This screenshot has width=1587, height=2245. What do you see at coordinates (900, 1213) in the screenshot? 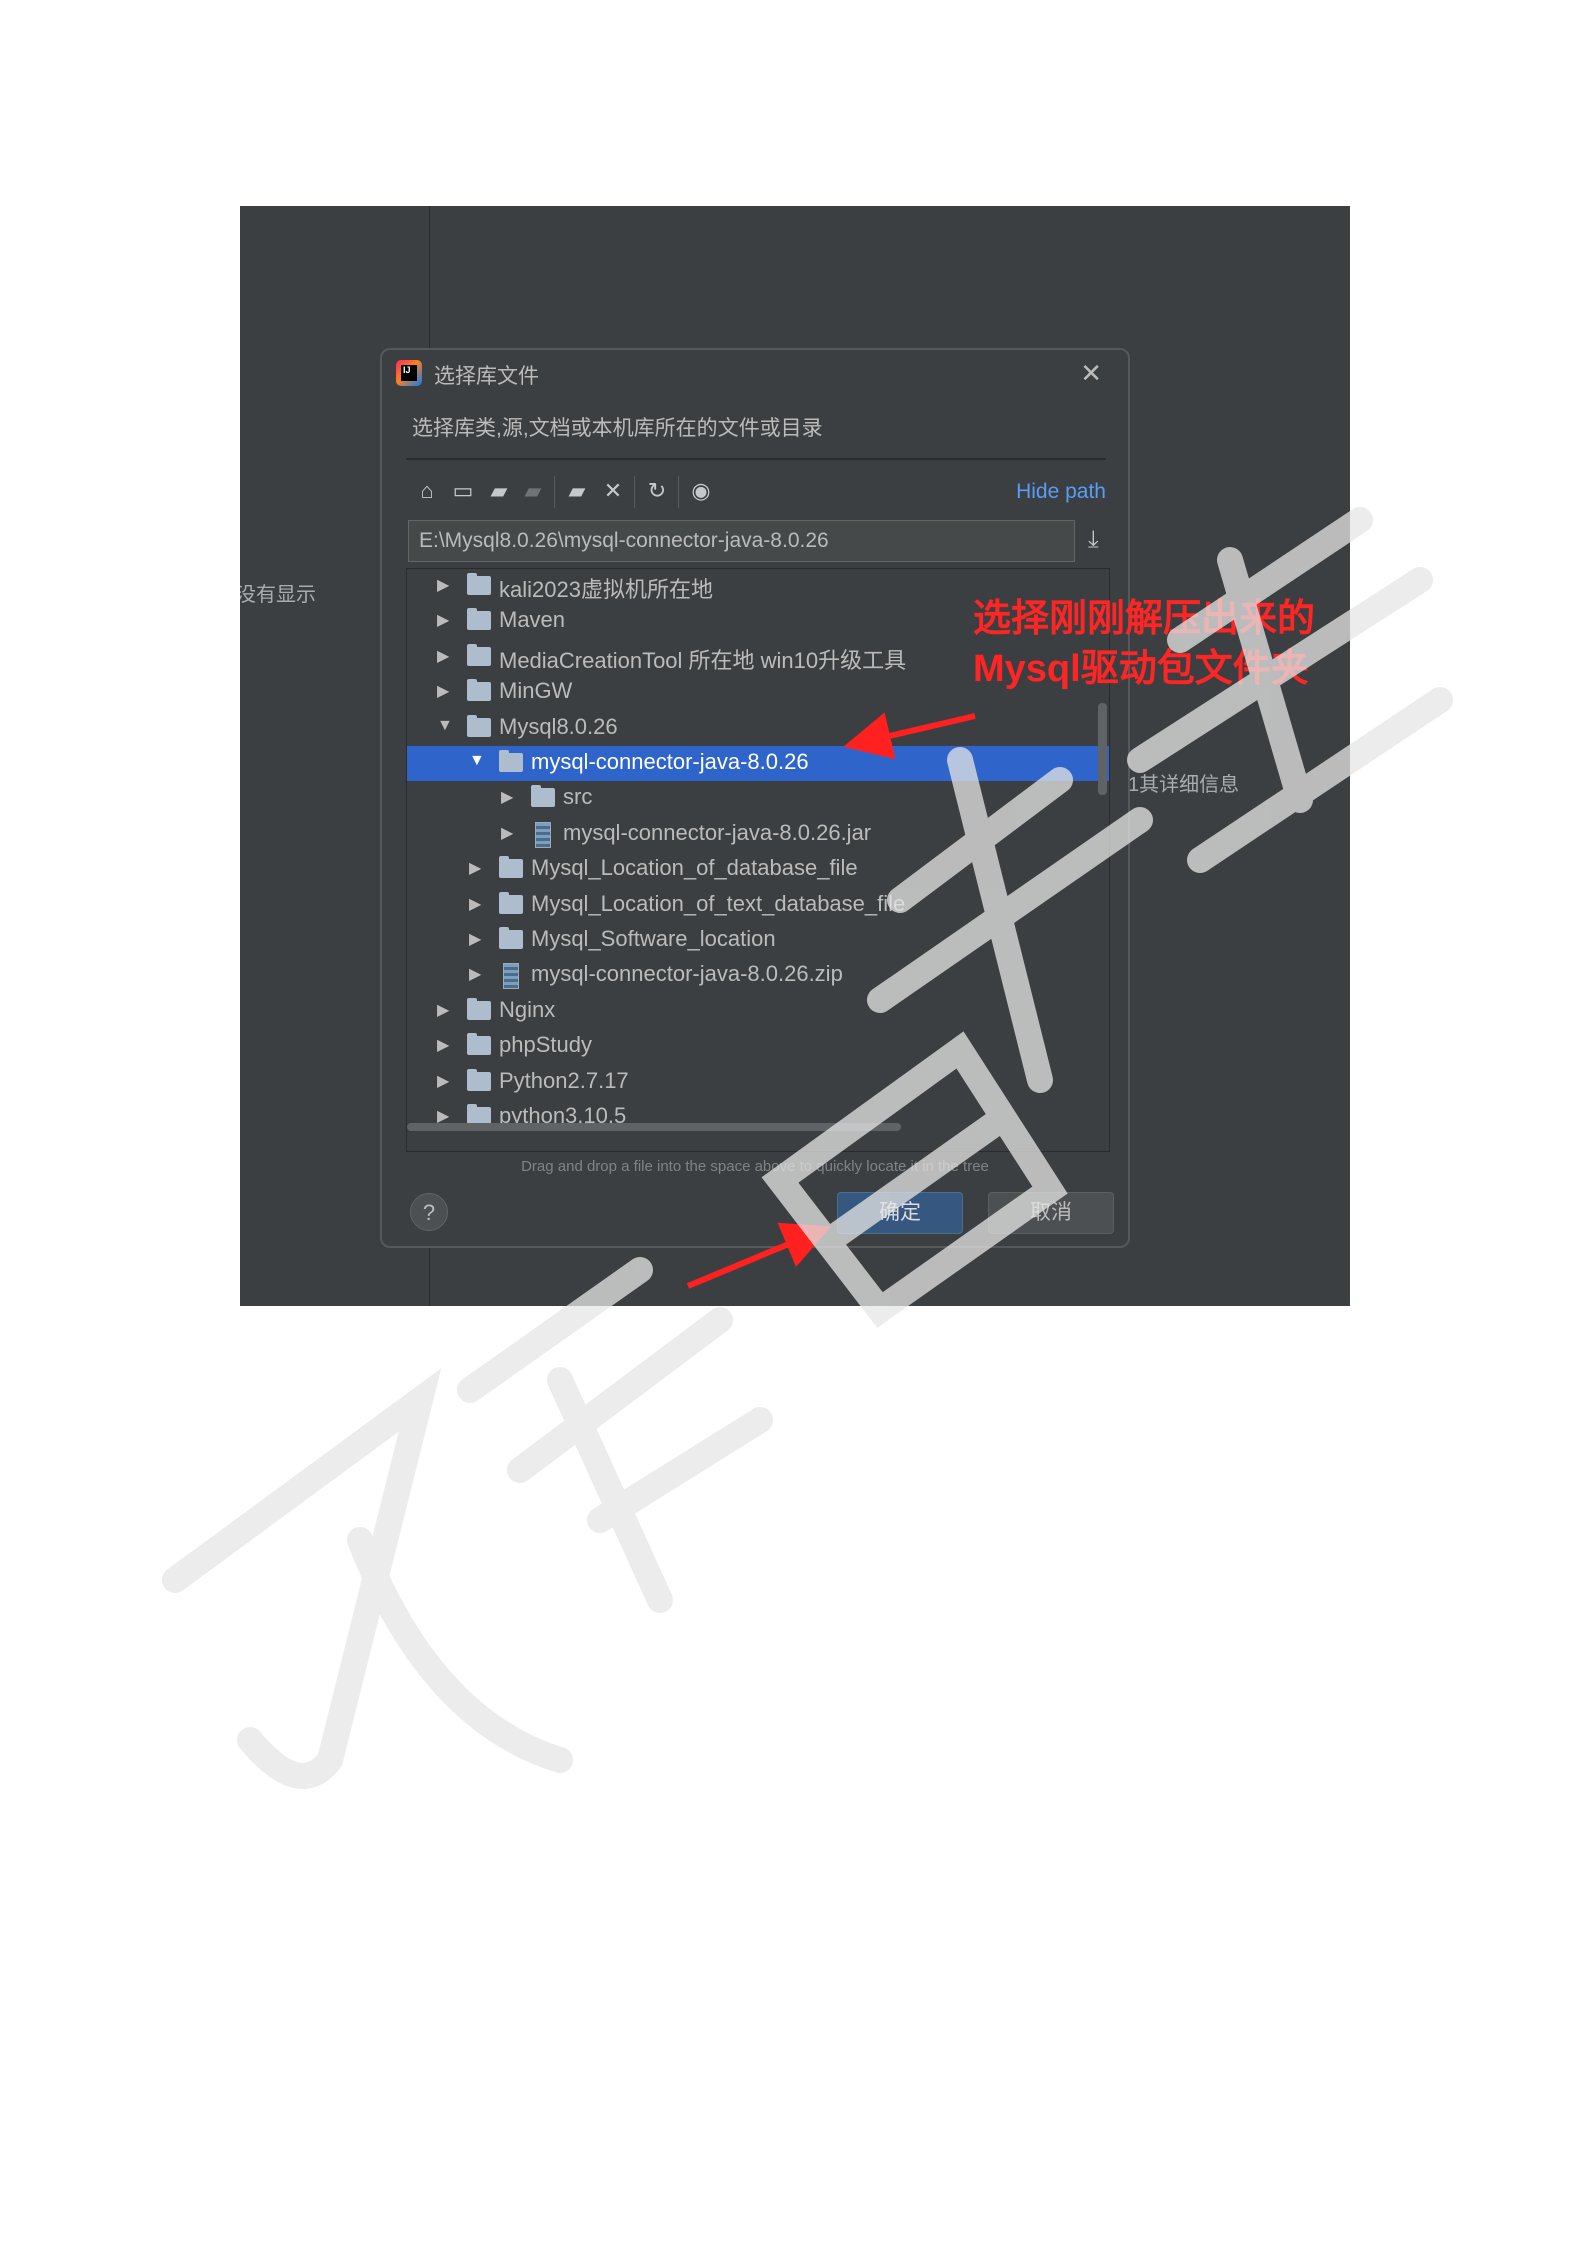
I see `ok-button: 确定` at bounding box center [900, 1213].